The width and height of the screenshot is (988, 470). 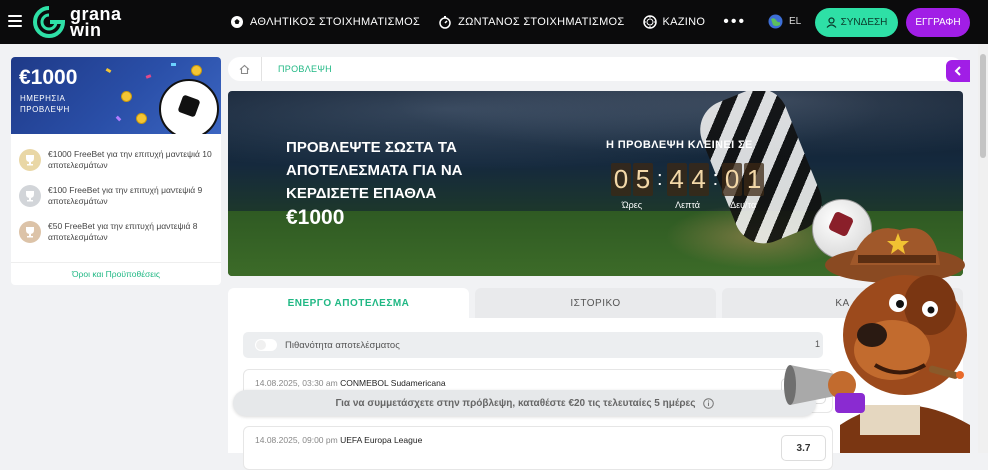 What do you see at coordinates (189, 106) in the screenshot?
I see `soccer-ball-image` at bounding box center [189, 106].